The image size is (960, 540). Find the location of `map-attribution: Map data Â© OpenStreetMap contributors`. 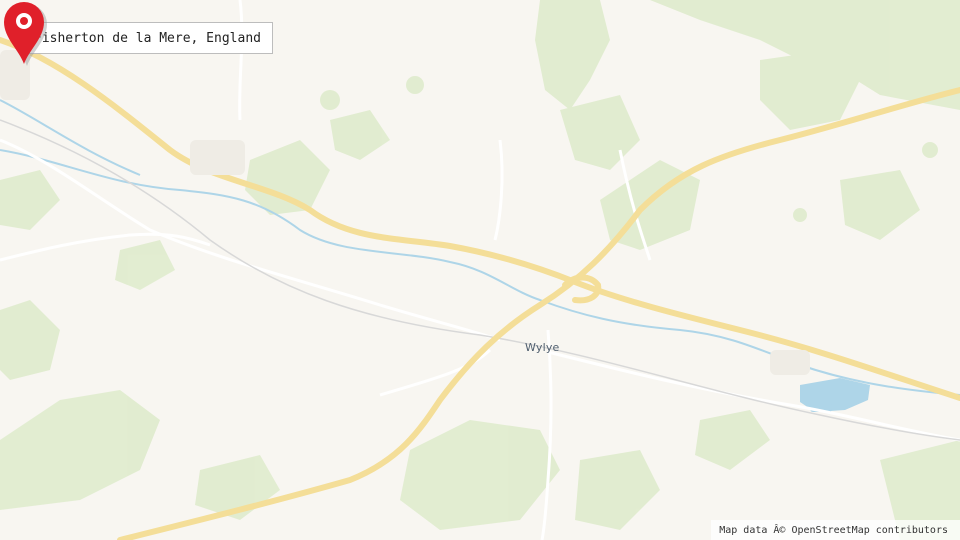

map-attribution: Map data Â© OpenStreetMap contributors is located at coordinates (835, 530).